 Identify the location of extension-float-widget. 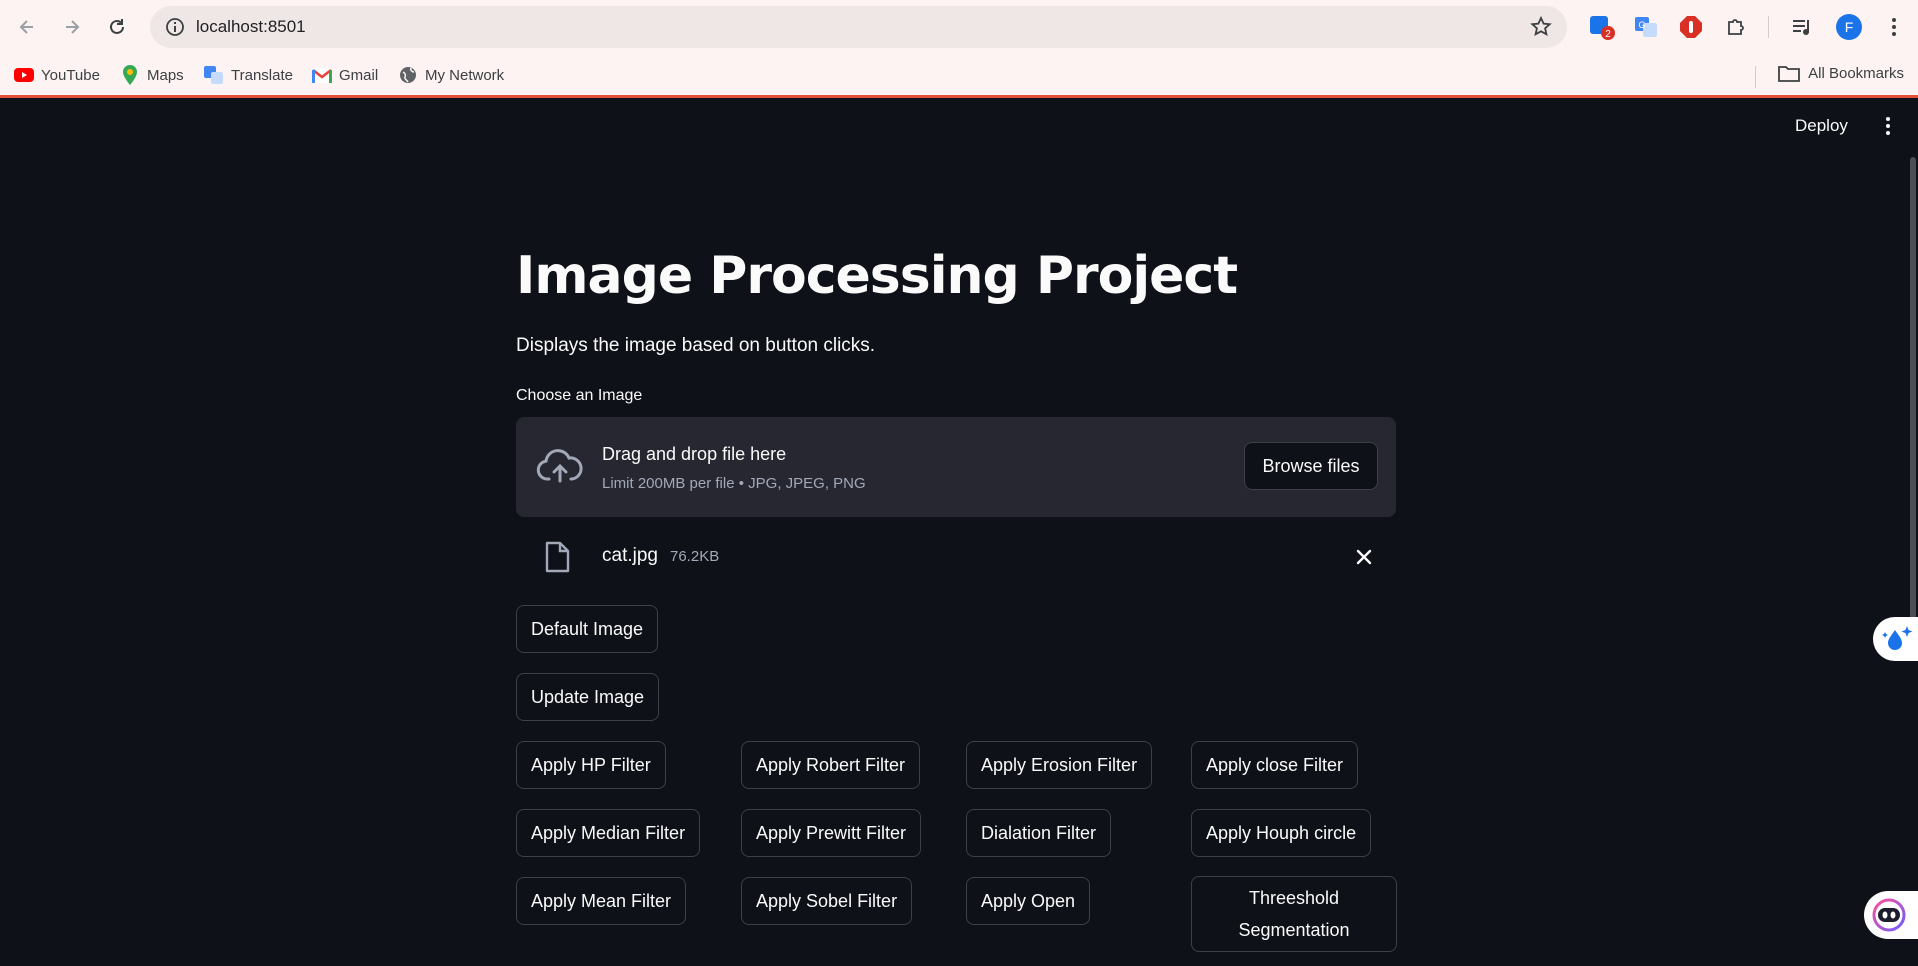
(1895, 639).